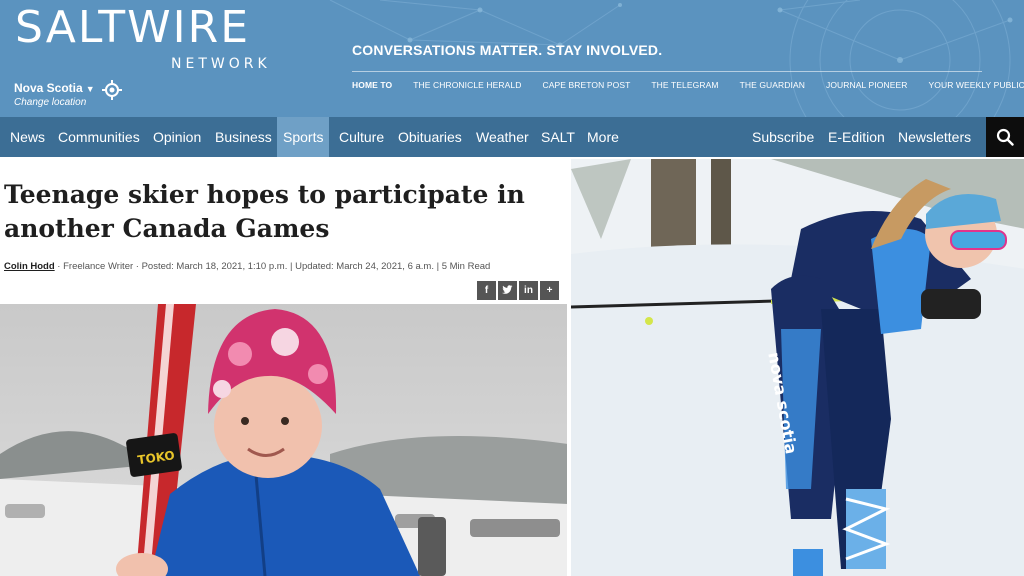 The image size is (1024, 576). Describe the element at coordinates (568, 366) in the screenshot. I see `photo-divider` at that location.